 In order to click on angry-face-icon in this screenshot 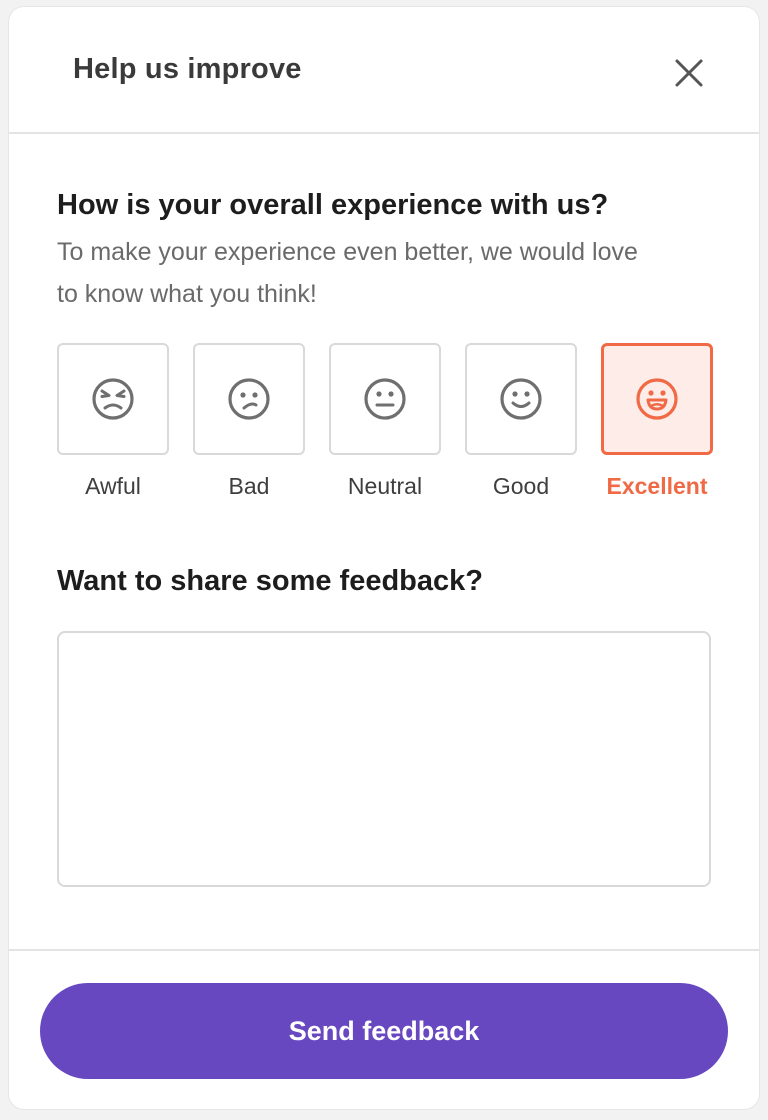, I will do `click(113, 399)`.